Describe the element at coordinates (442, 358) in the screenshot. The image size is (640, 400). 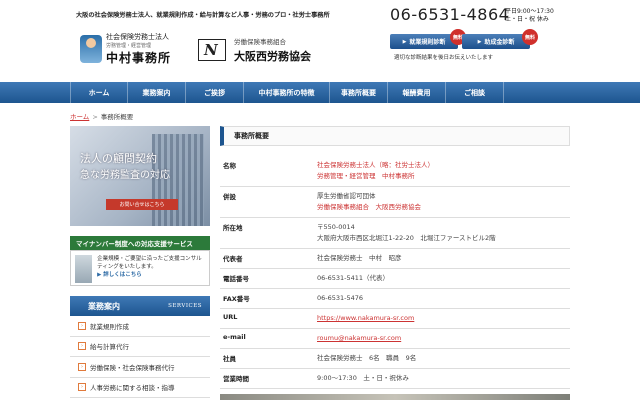
I see `staff-count: 社会保険労務士 6名 職員 9名` at that location.